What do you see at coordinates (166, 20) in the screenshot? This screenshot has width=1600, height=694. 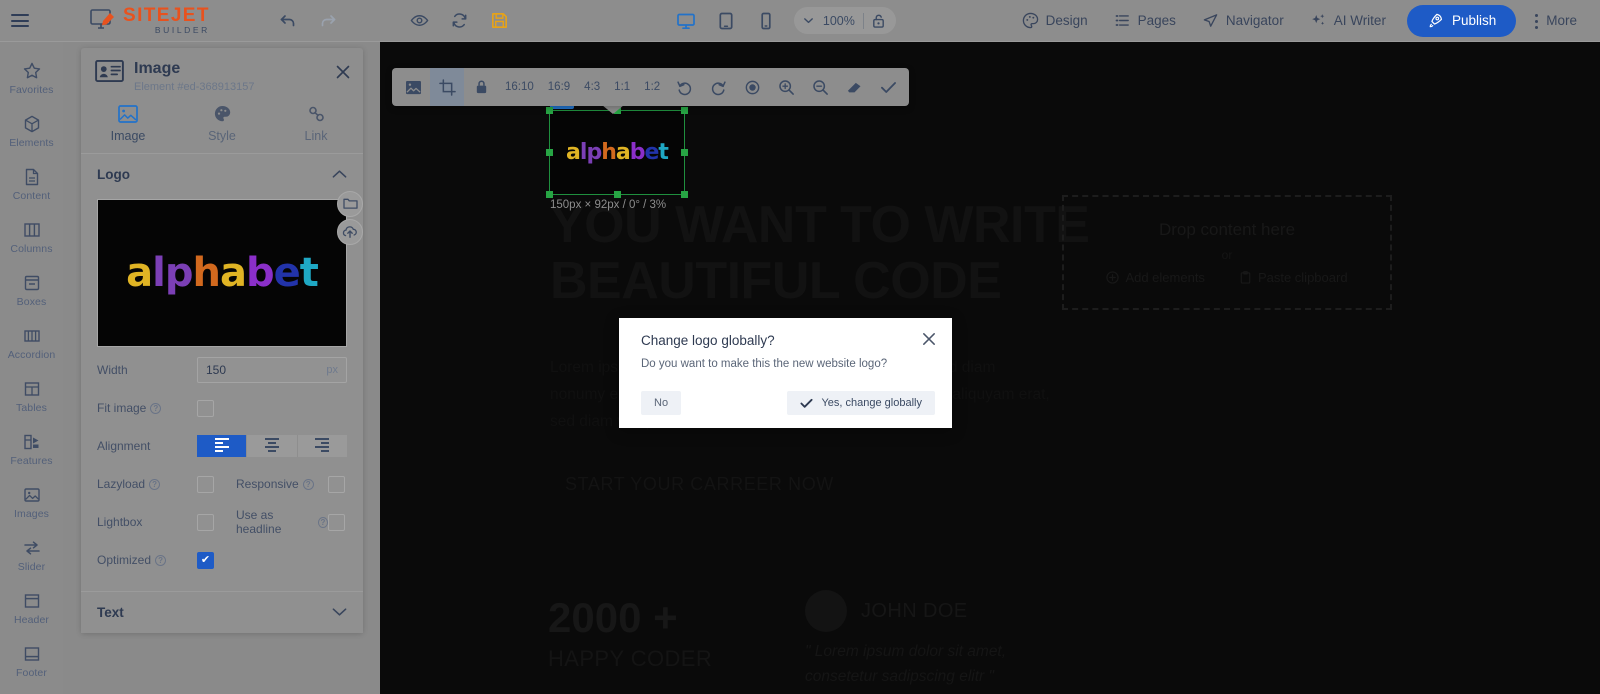 I see `brand-text: SITEJET BUILDER` at bounding box center [166, 20].